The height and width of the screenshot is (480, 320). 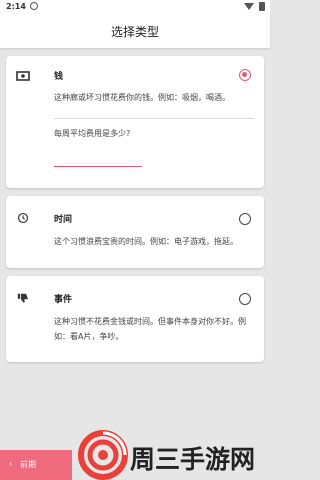 What do you see at coordinates (16, 6) in the screenshot?
I see `status-time: 2:14` at bounding box center [16, 6].